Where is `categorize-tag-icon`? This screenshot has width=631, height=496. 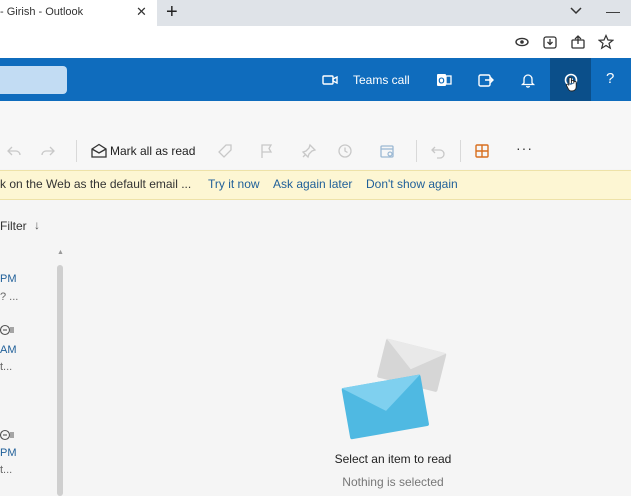 categorize-tag-icon is located at coordinates (225, 151).